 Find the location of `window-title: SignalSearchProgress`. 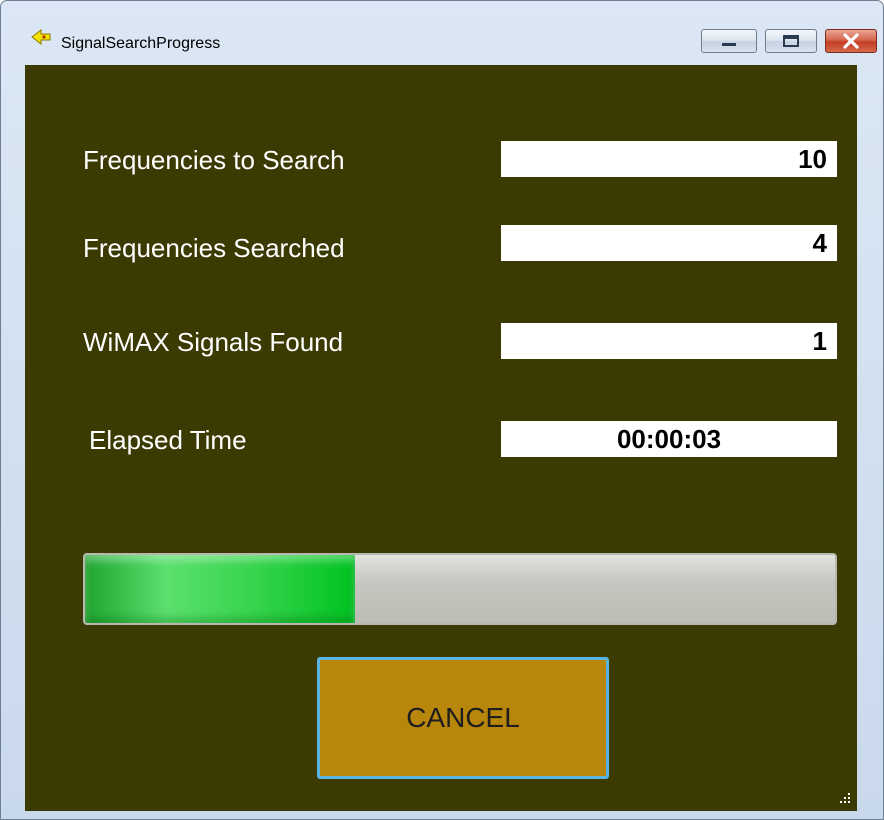

window-title: SignalSearchProgress is located at coordinates (141, 43).